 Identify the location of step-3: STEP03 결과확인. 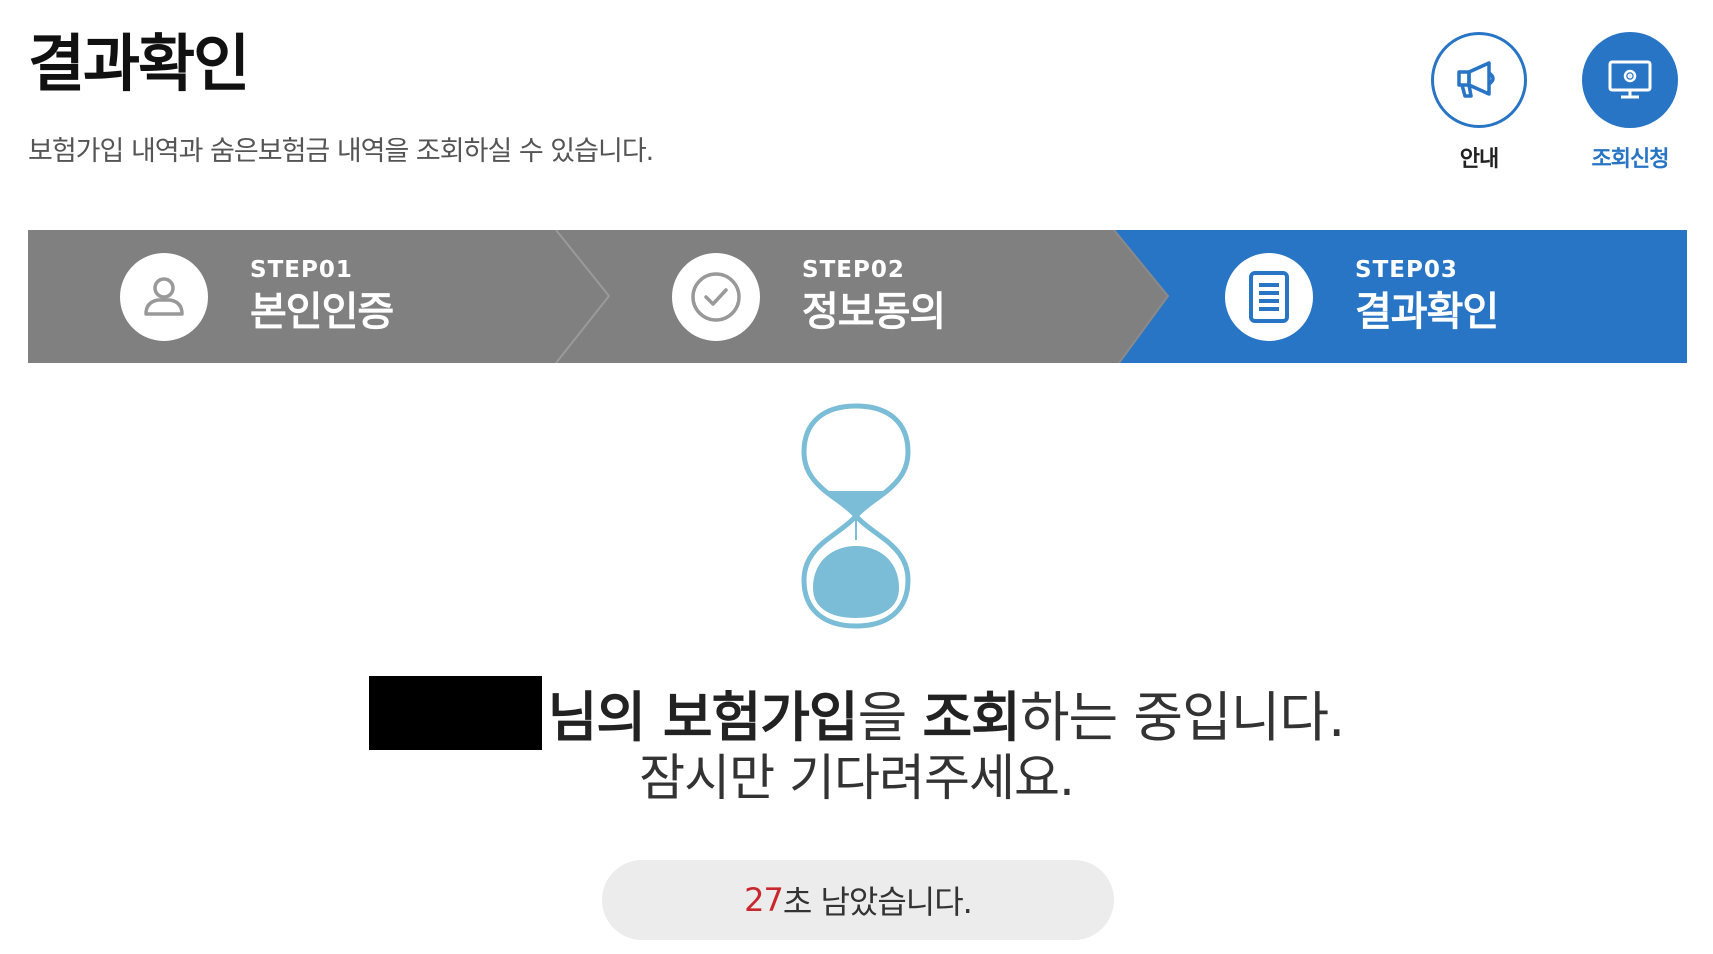
(1362, 296).